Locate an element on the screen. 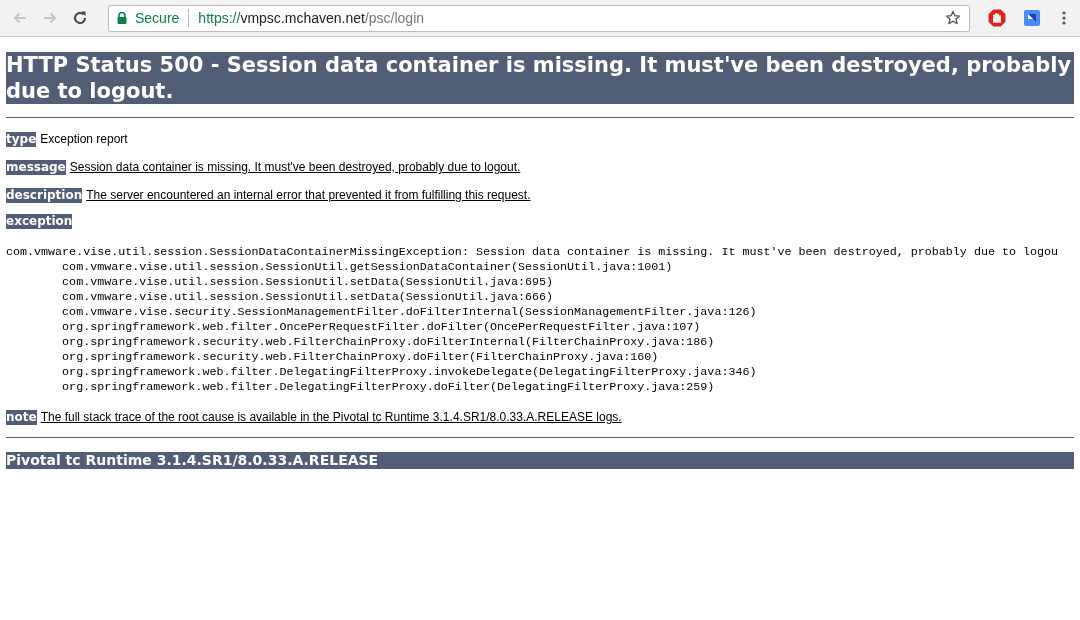  secure-label: Secure is located at coordinates (157, 18).